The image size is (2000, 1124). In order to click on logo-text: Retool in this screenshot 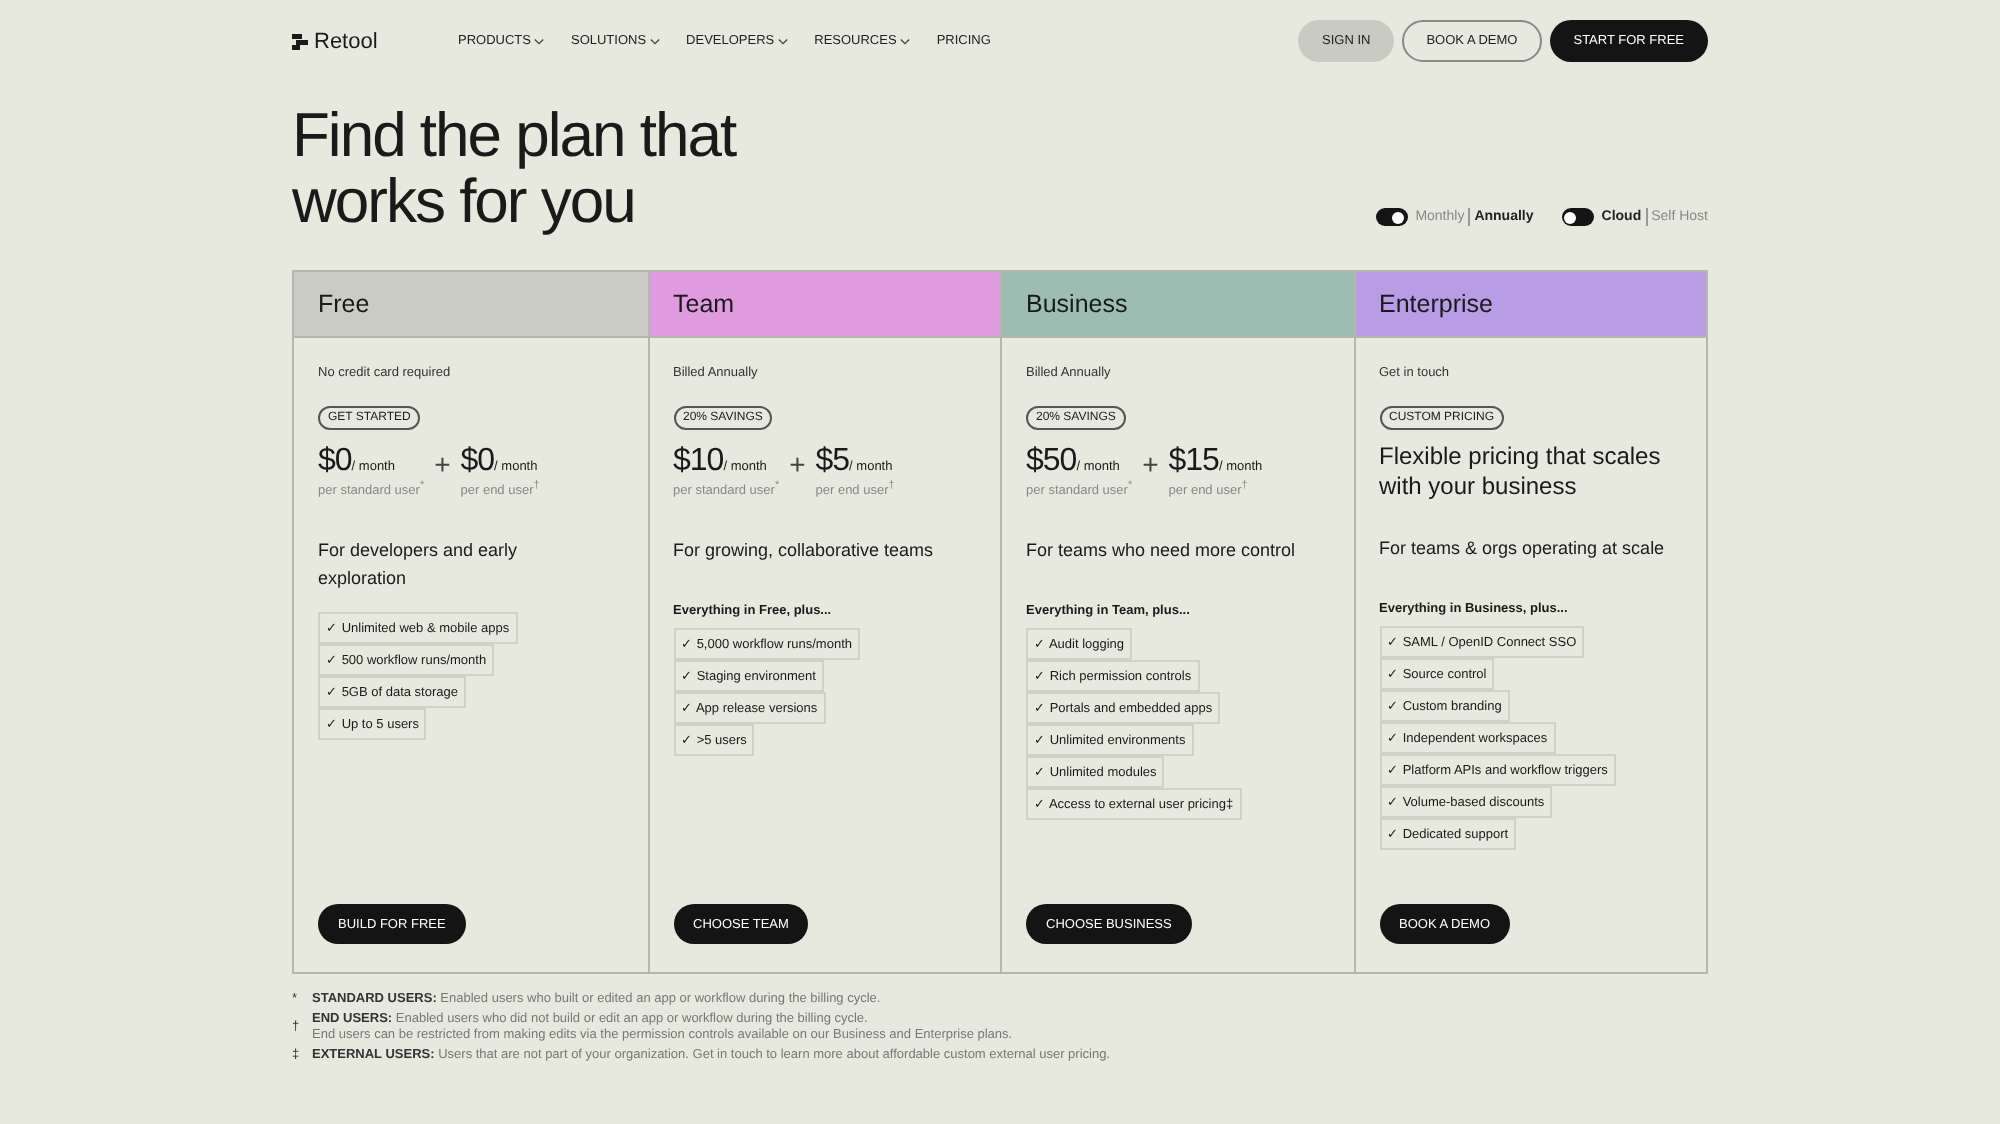, I will do `click(346, 41)`.